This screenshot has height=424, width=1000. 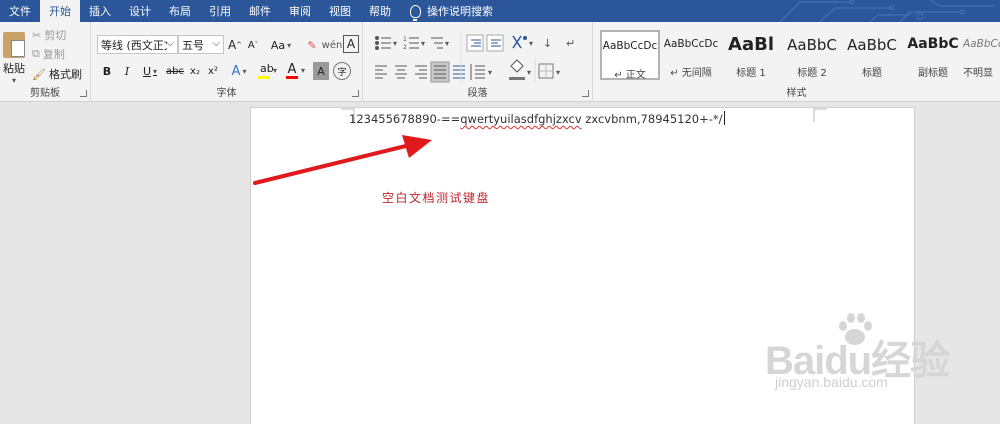 I want to click on font-color-letter: A, so click(x=292, y=69).